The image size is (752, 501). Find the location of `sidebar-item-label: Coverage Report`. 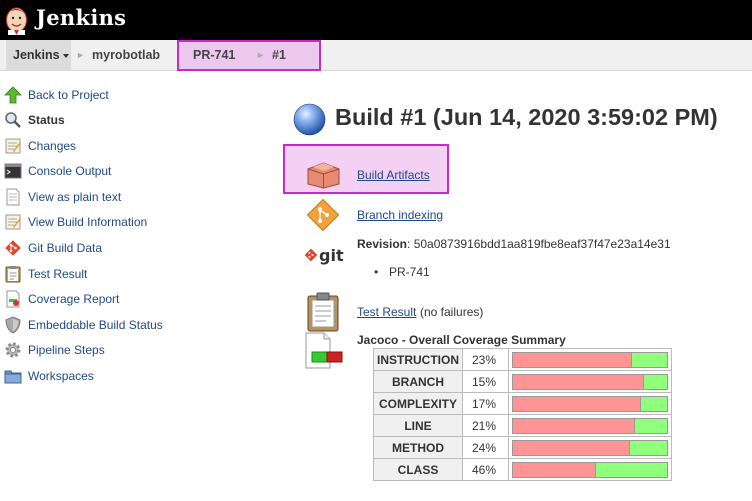

sidebar-item-label: Coverage Report is located at coordinates (74, 299).